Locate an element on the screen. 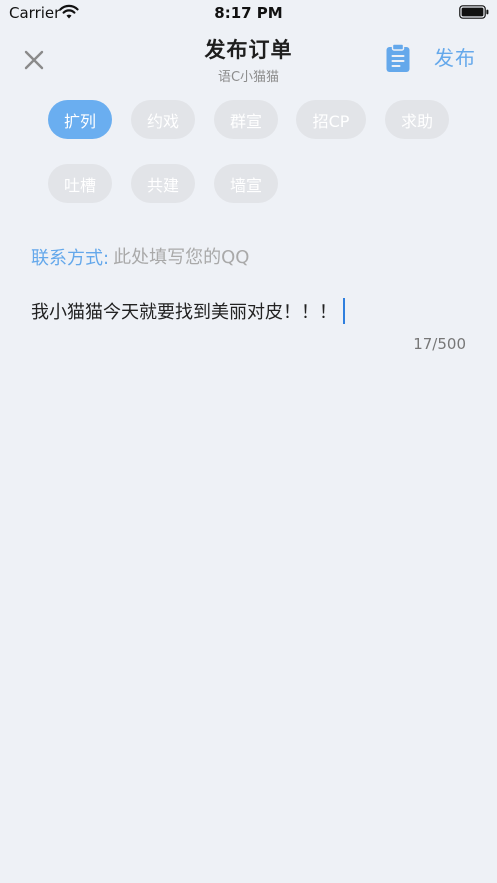  status-bar: Carrier 8:17 PM is located at coordinates (248, 13).